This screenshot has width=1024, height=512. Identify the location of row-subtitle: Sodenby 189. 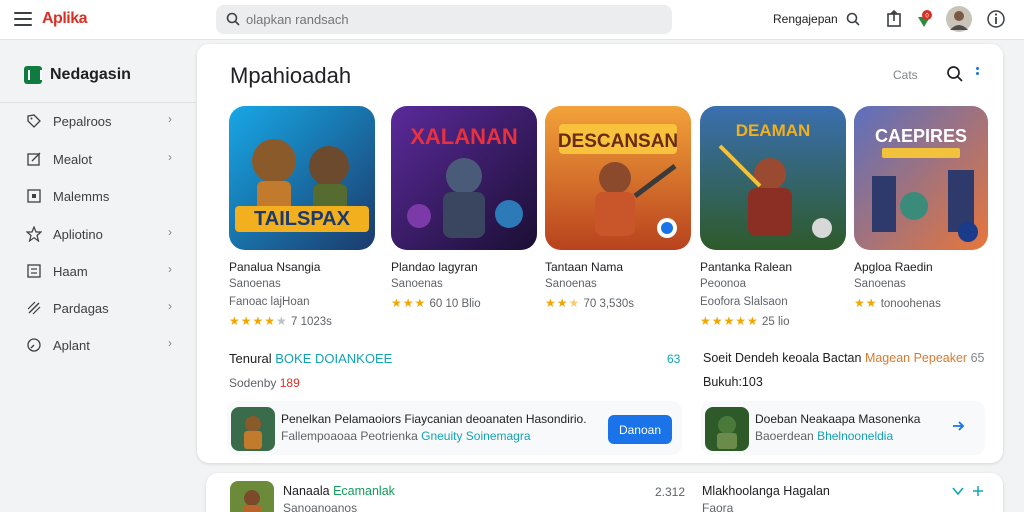
(264, 383).